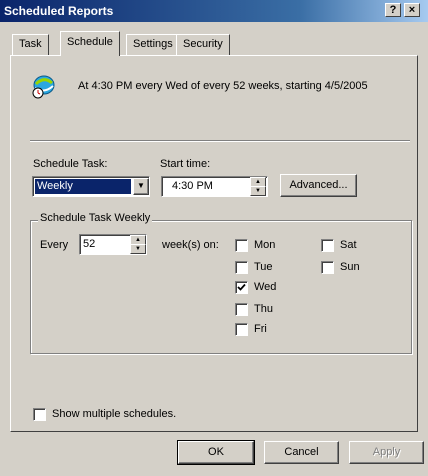  I want to click on checkbox-tue, so click(241, 267).